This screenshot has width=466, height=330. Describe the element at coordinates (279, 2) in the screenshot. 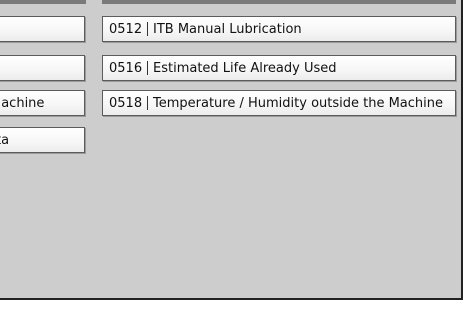

I see `right-column-top-edge` at that location.